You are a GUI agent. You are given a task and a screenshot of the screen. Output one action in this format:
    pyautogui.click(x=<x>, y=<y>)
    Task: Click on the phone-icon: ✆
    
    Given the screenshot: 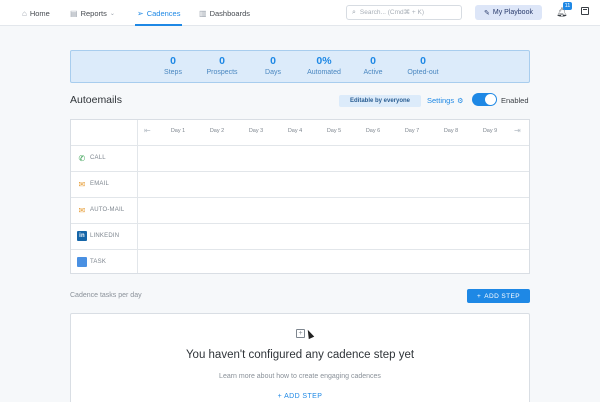 What is the action you would take?
    pyautogui.click(x=82, y=158)
    